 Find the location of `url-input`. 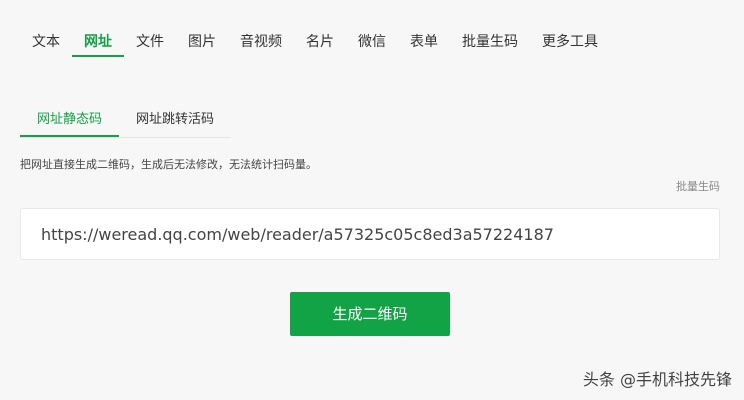

url-input is located at coordinates (370, 234).